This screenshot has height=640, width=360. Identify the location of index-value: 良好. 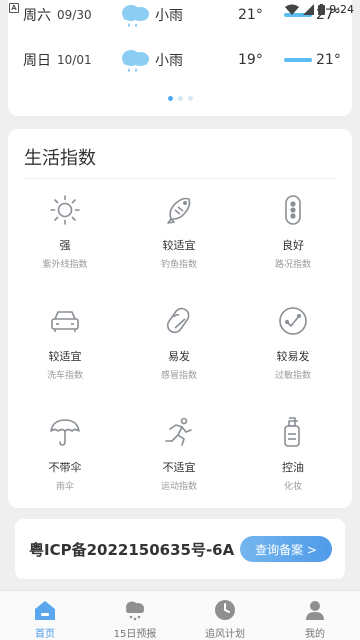
(293, 245).